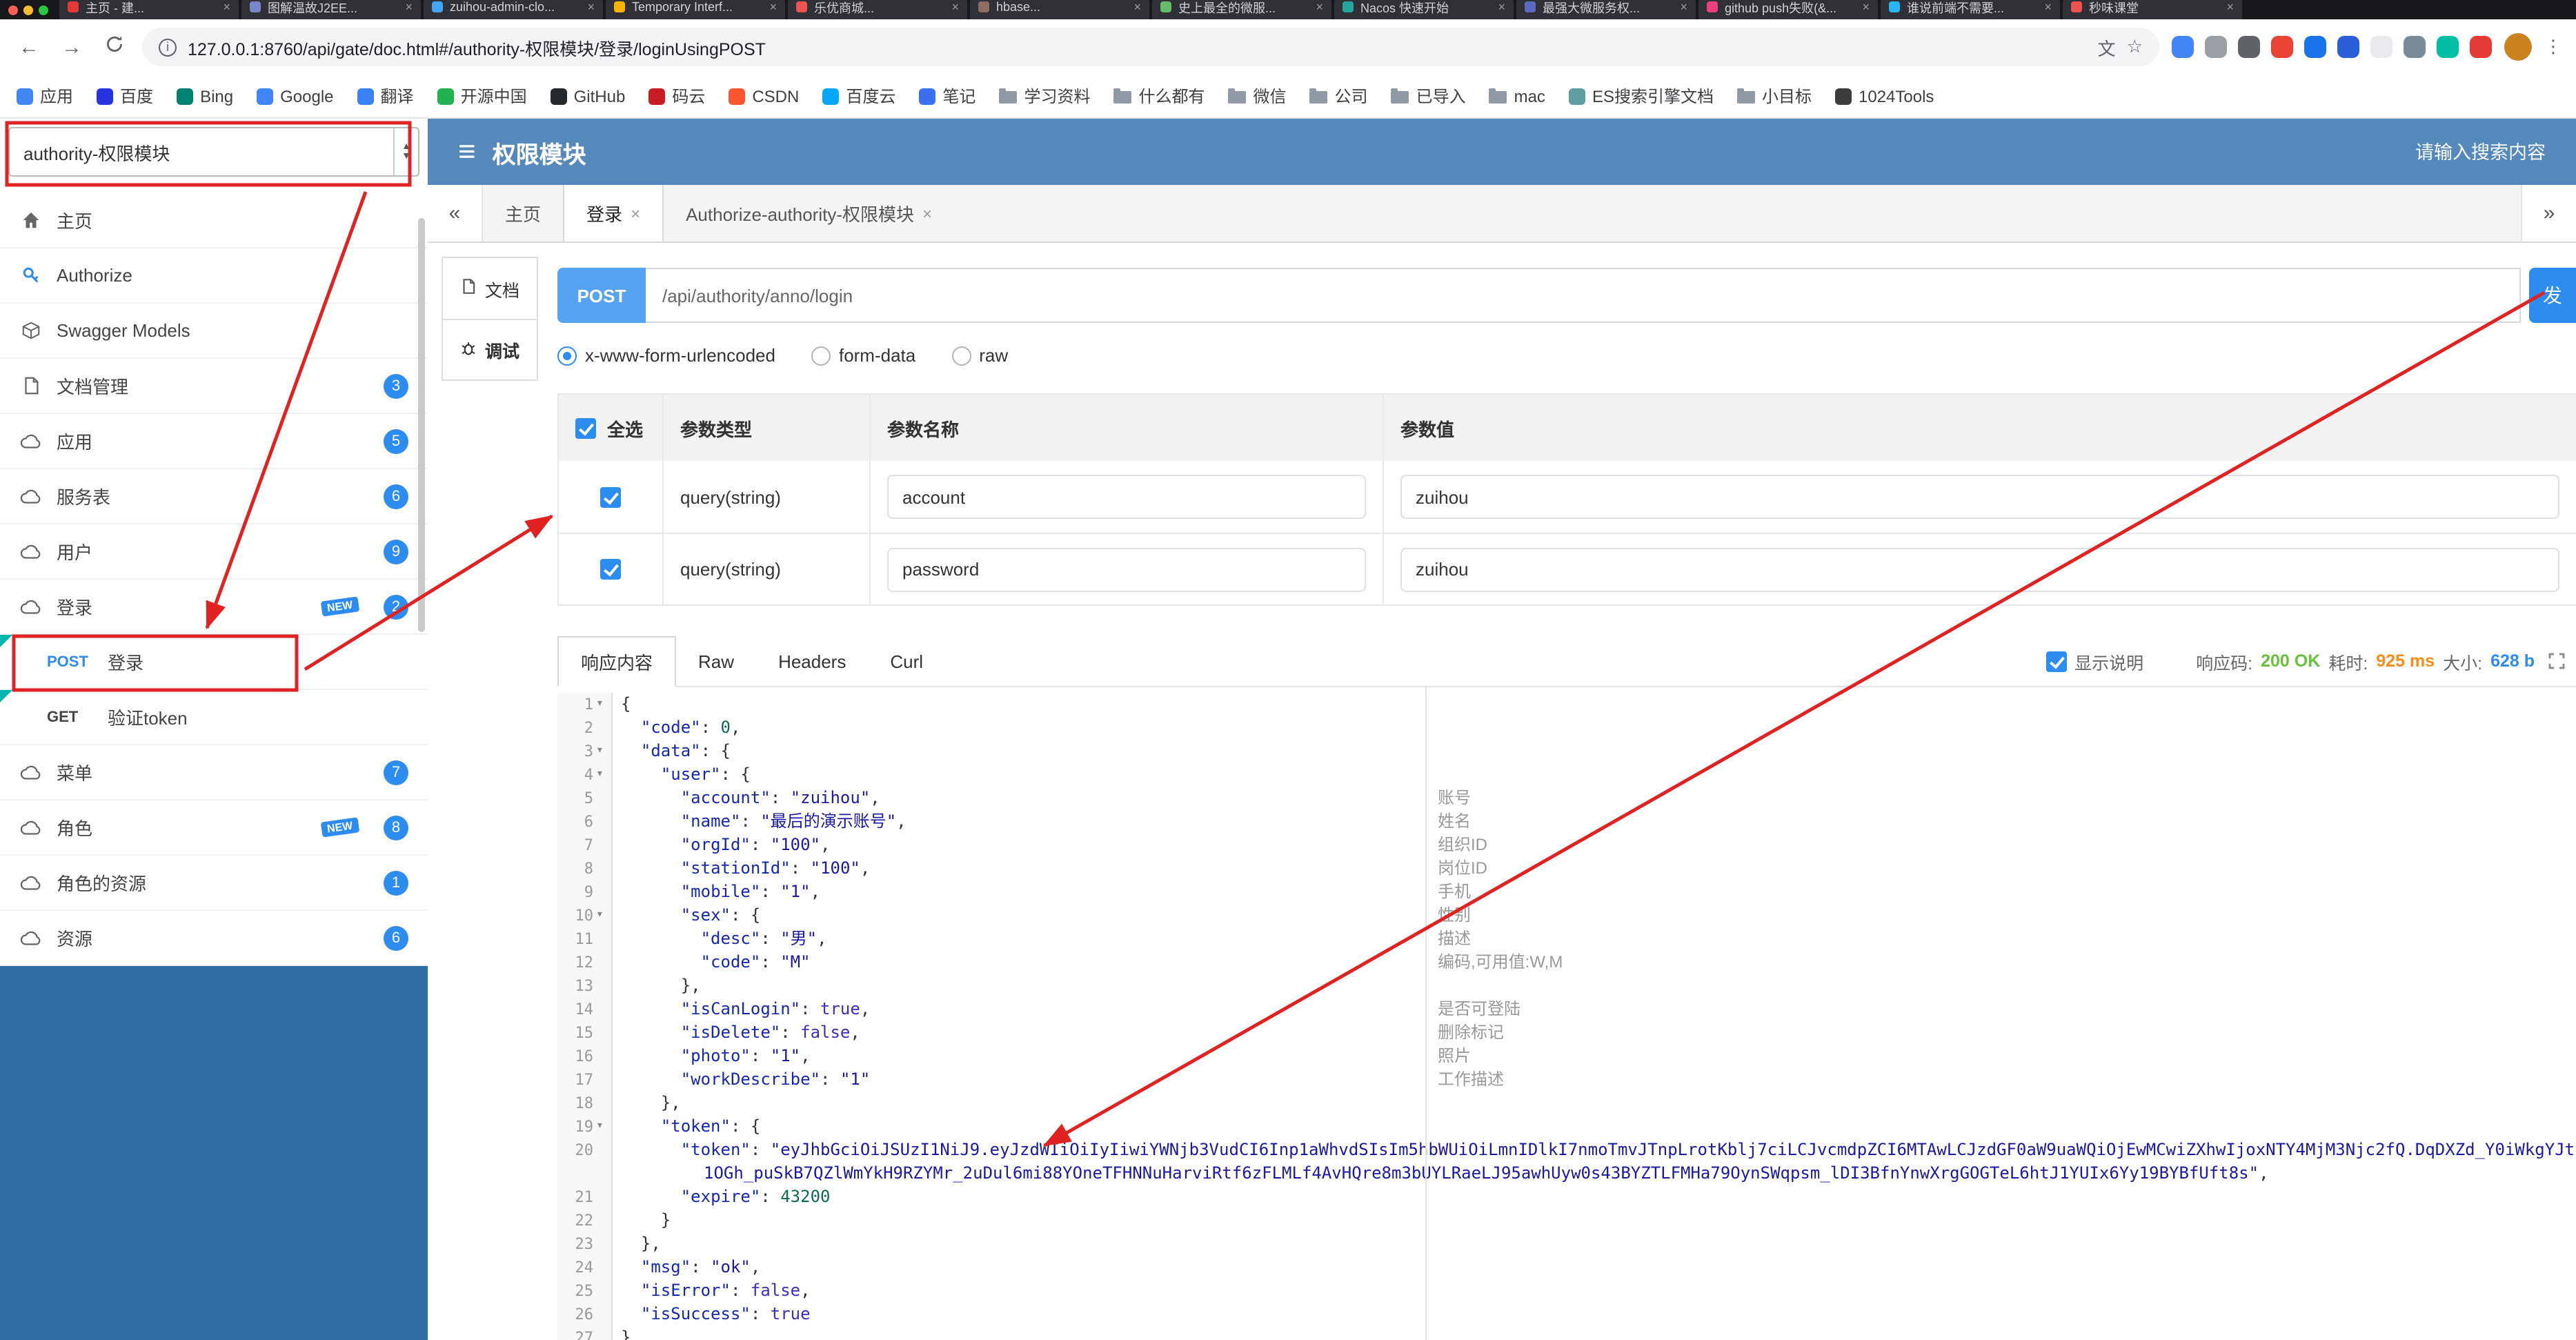  What do you see at coordinates (863, 355) in the screenshot?
I see `content-type-option: form-data` at bounding box center [863, 355].